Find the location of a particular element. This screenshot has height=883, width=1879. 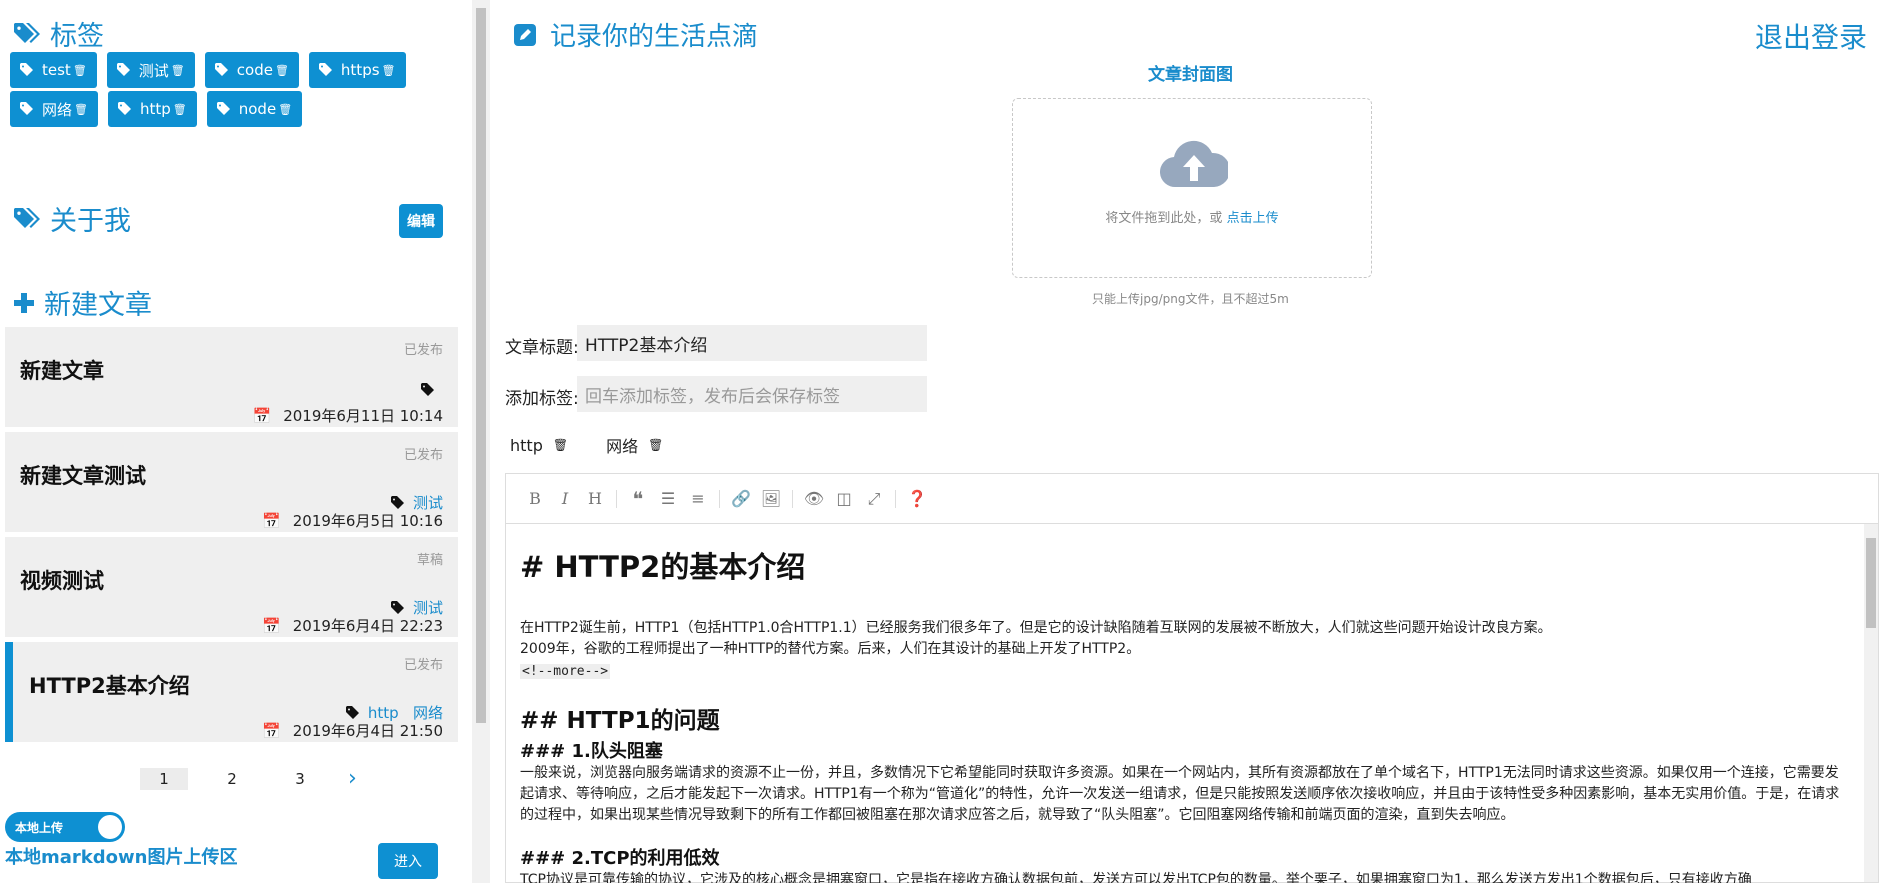

edit-about-button: 编辑 is located at coordinates (421, 221).